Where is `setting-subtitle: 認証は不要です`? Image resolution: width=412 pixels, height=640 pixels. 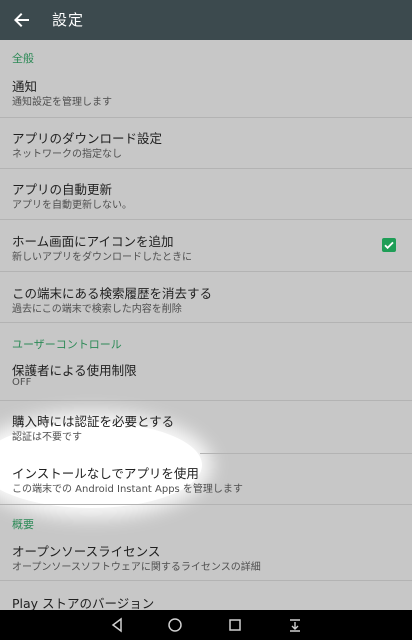
setting-subtitle: 認証は不要です is located at coordinates (47, 437).